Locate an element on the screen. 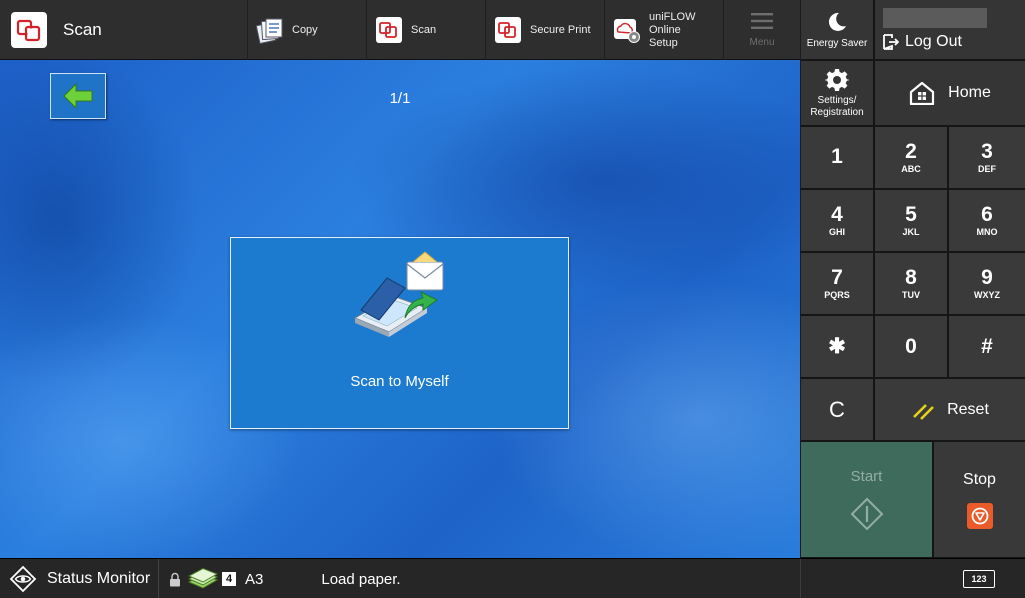  energy-saver-button: Energy Saver is located at coordinates (837, 29).